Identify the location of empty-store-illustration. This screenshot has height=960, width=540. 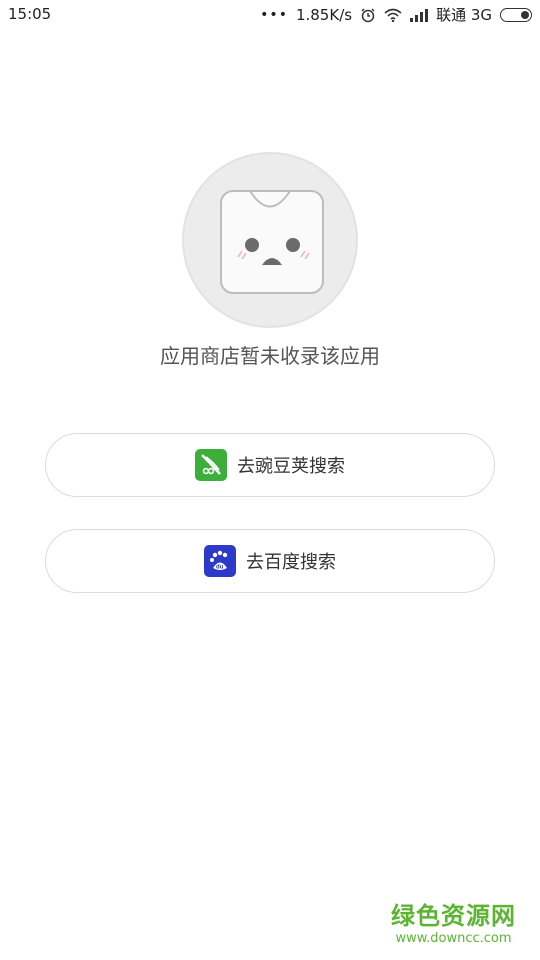
(270, 240).